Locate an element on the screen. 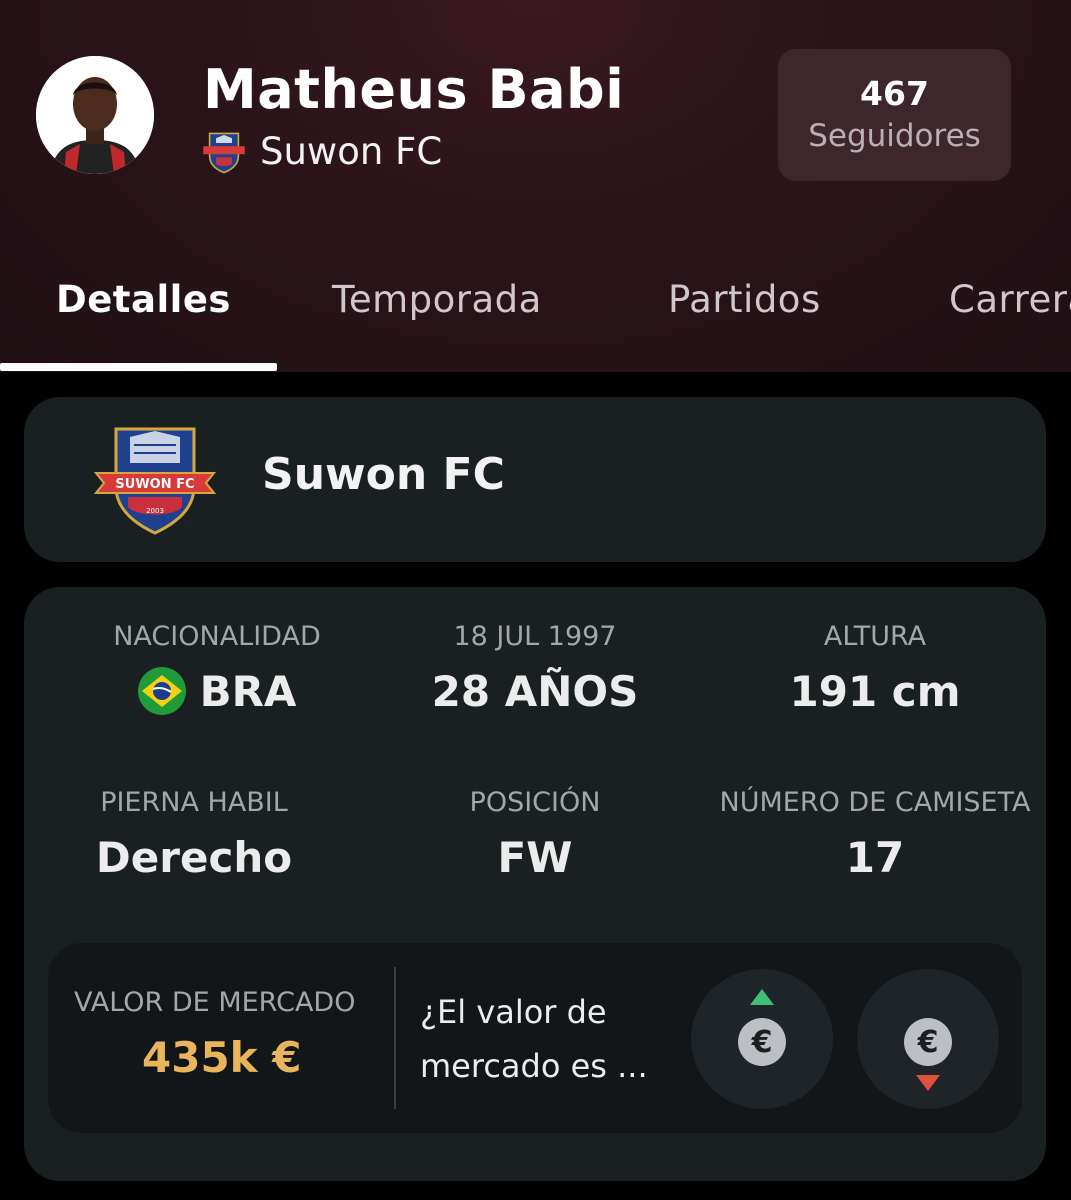 The height and width of the screenshot is (1200, 1071). stat-shirt-label: NÚMERO DE CAMISETA is located at coordinates (875, 802).